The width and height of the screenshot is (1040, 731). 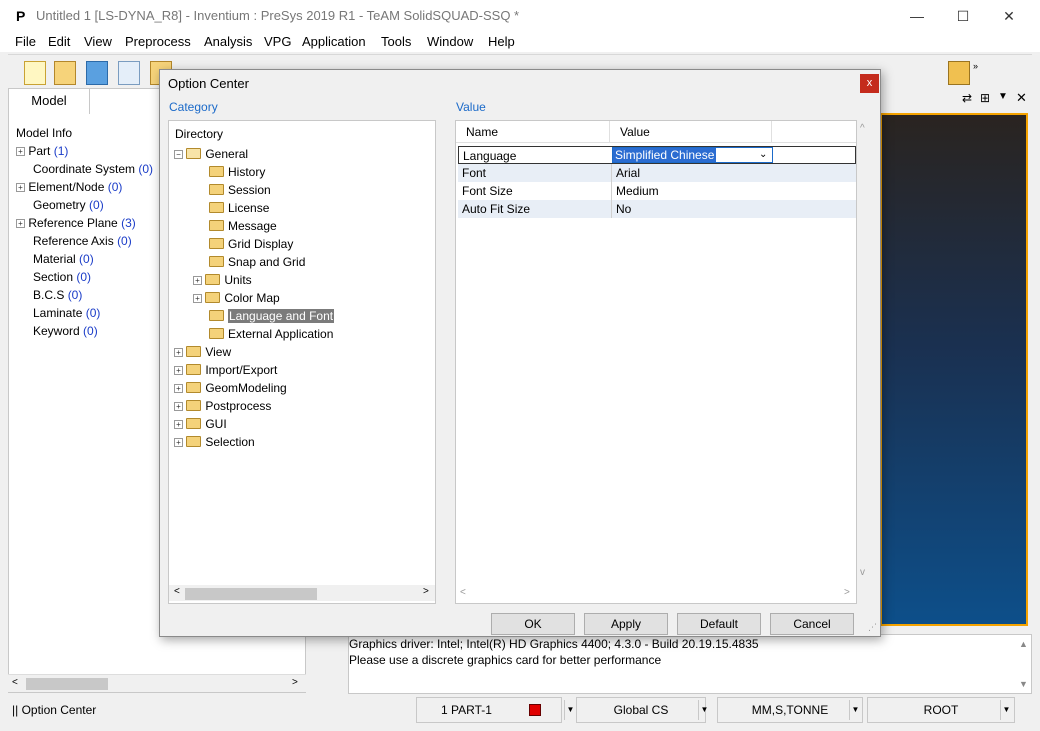 I want to click on menu-help: Help, so click(x=501, y=41).